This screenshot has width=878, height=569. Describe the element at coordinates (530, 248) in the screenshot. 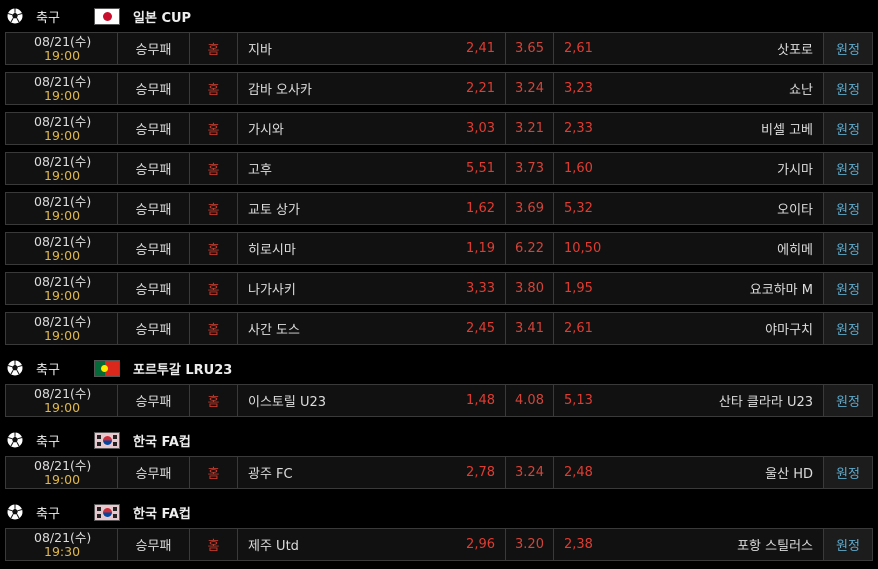

I see `draw-bet-button: 6.22` at that location.